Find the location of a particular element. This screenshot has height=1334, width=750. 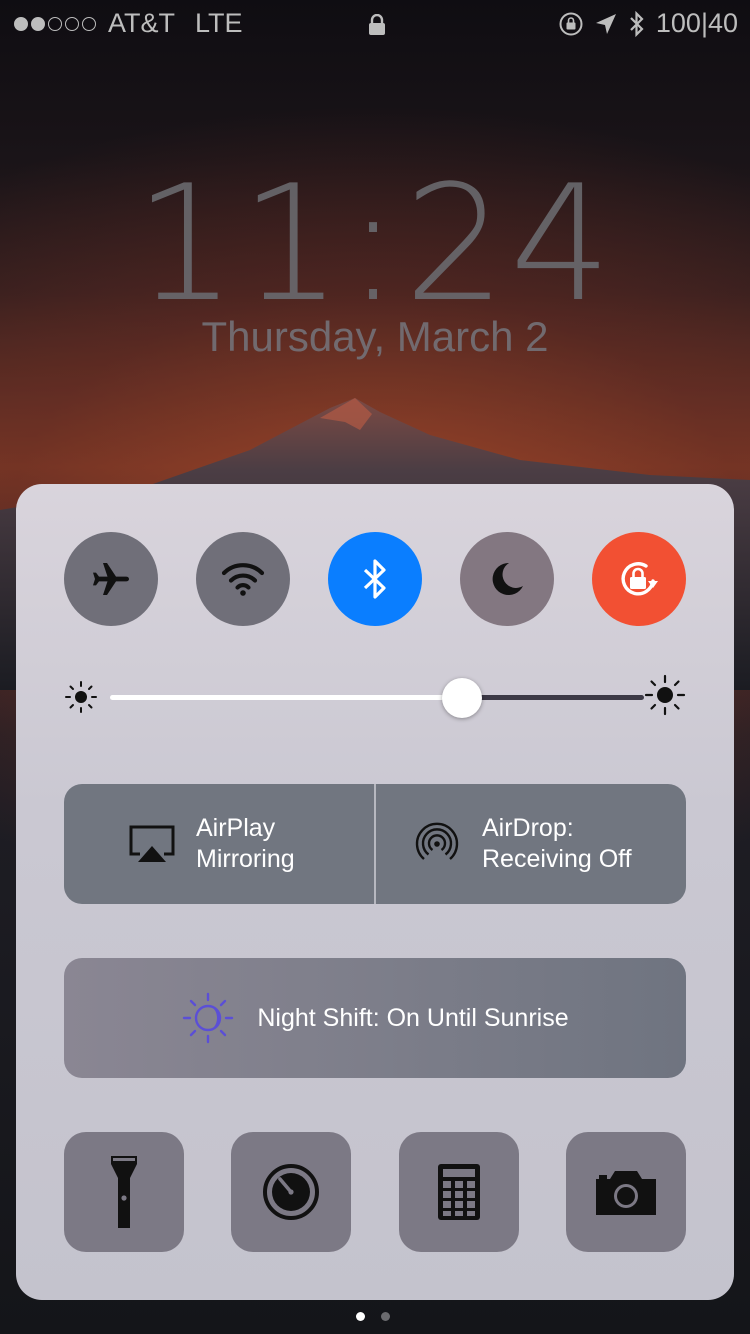

do-not-disturb-toggle is located at coordinates (507, 579).